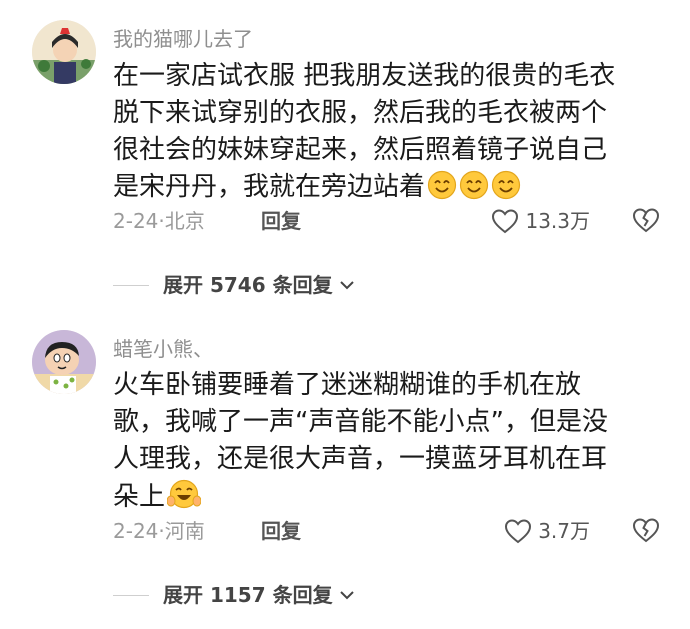 Image resolution: width=690 pixels, height=629 pixels. Describe the element at coordinates (564, 531) in the screenshot. I see `like-count: 3.7万` at that location.